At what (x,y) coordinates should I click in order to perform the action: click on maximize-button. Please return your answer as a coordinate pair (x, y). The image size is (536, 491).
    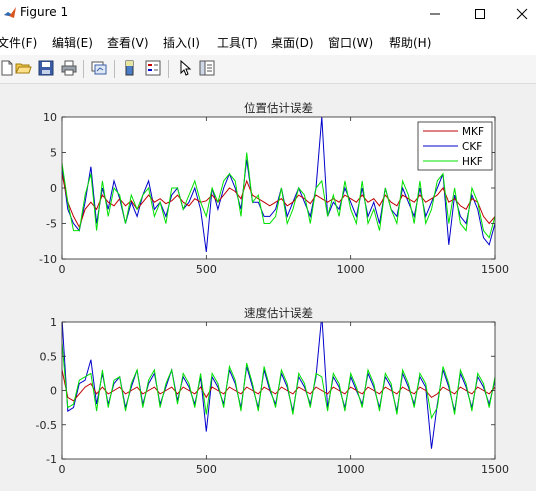
    Looking at the image, I should click on (480, 14).